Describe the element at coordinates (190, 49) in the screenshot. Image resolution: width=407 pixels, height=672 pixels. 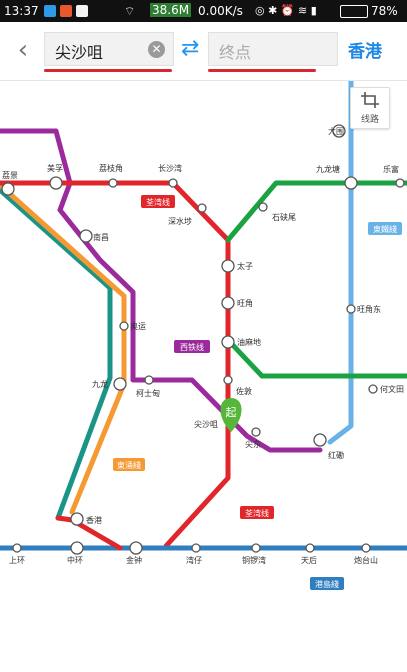
I see `swap-icon: ⇄` at that location.